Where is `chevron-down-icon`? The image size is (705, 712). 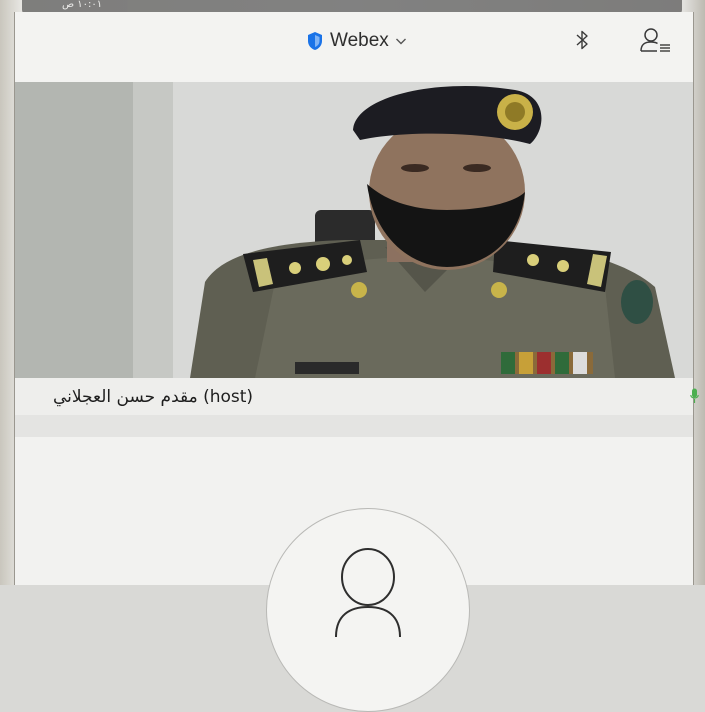 chevron-down-icon is located at coordinates (400, 41).